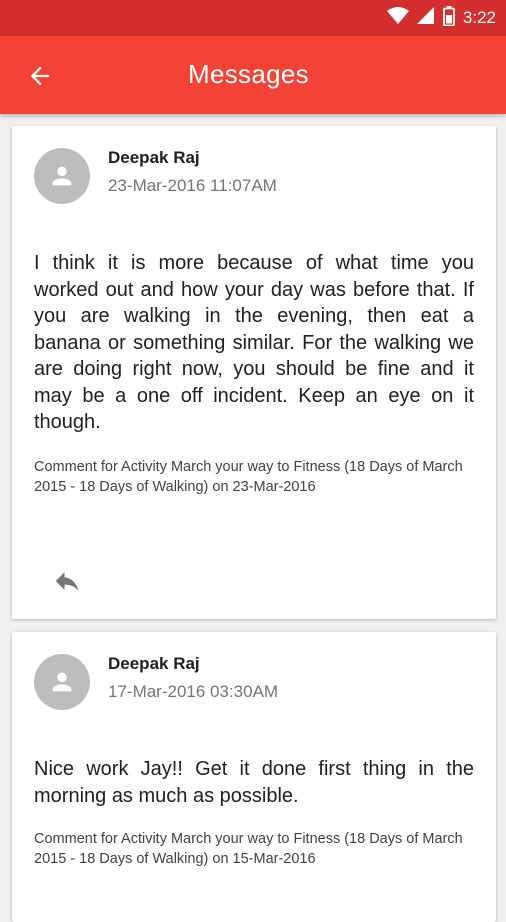 The image size is (506, 922). Describe the element at coordinates (193, 691) in the screenshot. I see `message-date: 17-Mar-2016 03:30AM` at that location.